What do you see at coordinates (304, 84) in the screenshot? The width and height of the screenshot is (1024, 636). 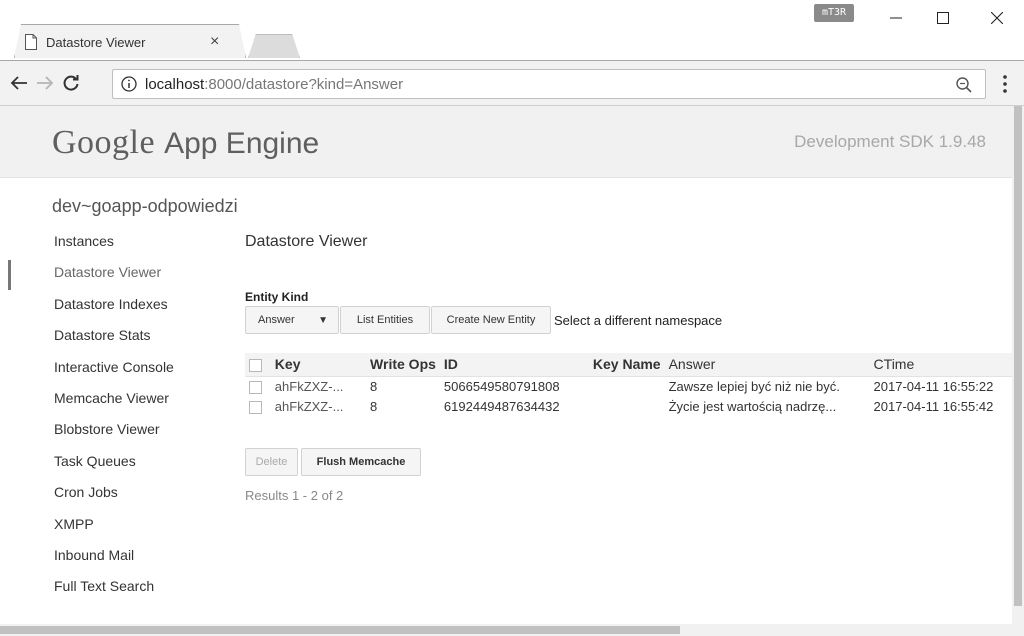 I see `url-path: :8000/datastore?kind=Answer` at bounding box center [304, 84].